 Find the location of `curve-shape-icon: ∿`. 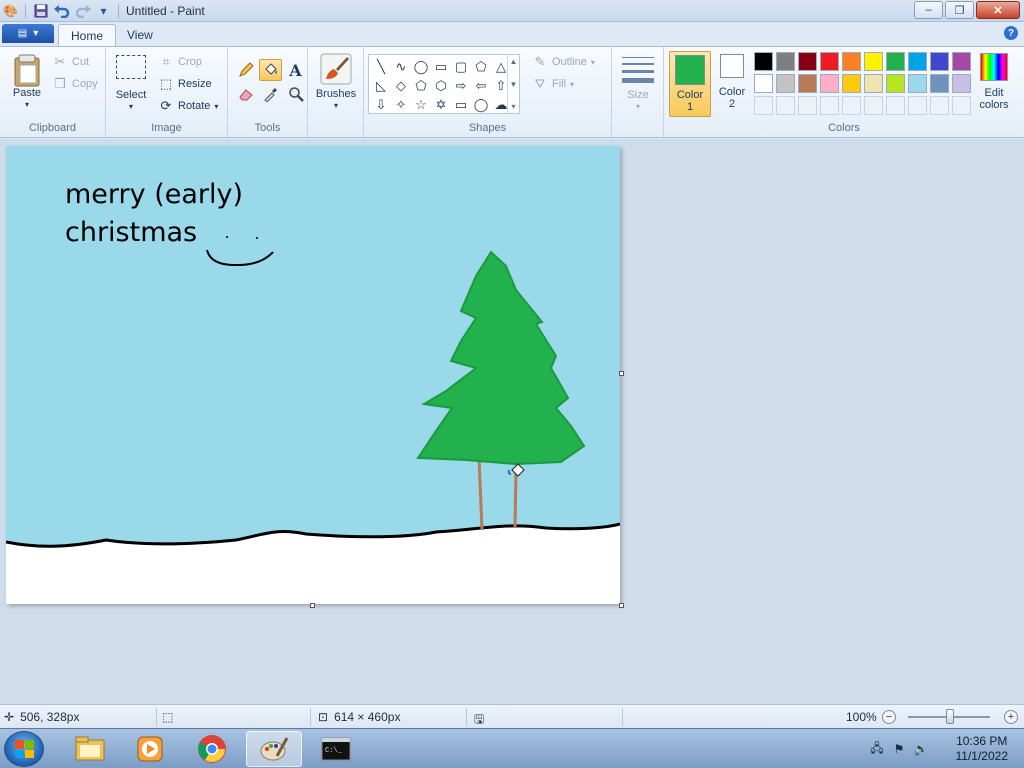

curve-shape-icon: ∿ is located at coordinates (401, 66).